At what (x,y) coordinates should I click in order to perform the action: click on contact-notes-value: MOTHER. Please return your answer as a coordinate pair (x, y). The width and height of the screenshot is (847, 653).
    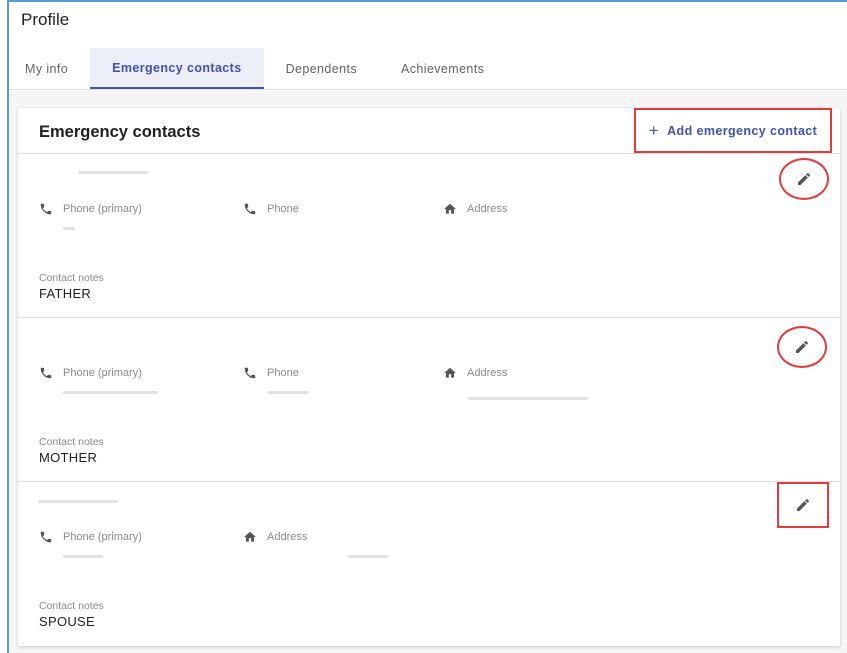
    Looking at the image, I should click on (68, 457).